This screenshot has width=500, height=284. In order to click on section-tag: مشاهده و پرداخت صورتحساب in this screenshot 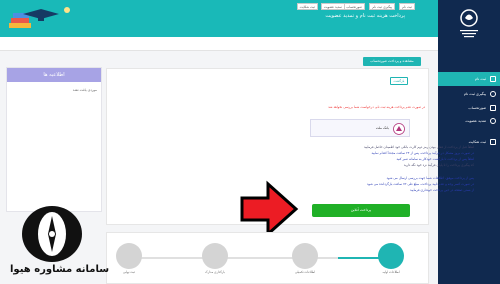, I will do `click(392, 61)`.